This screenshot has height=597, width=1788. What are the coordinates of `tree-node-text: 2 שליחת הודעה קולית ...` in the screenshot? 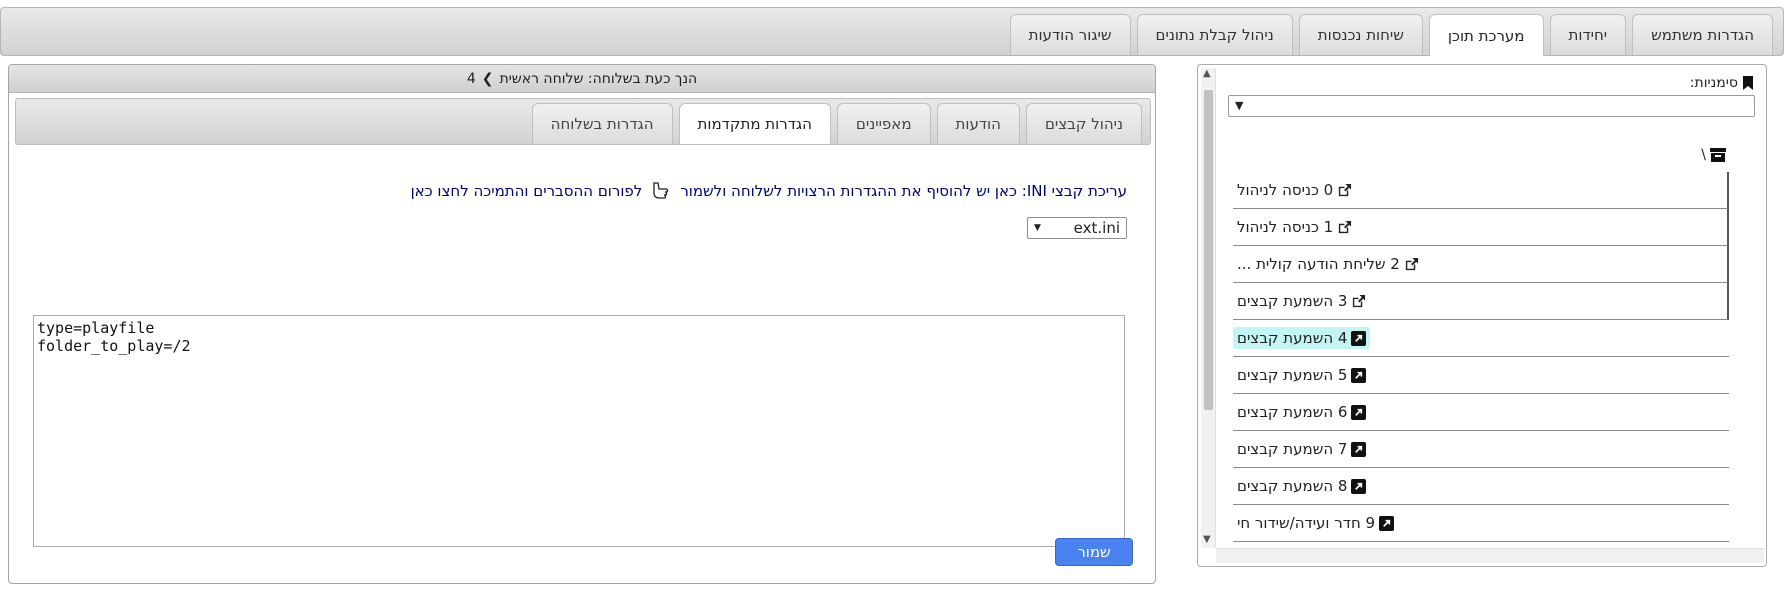 It's located at (1318, 264).